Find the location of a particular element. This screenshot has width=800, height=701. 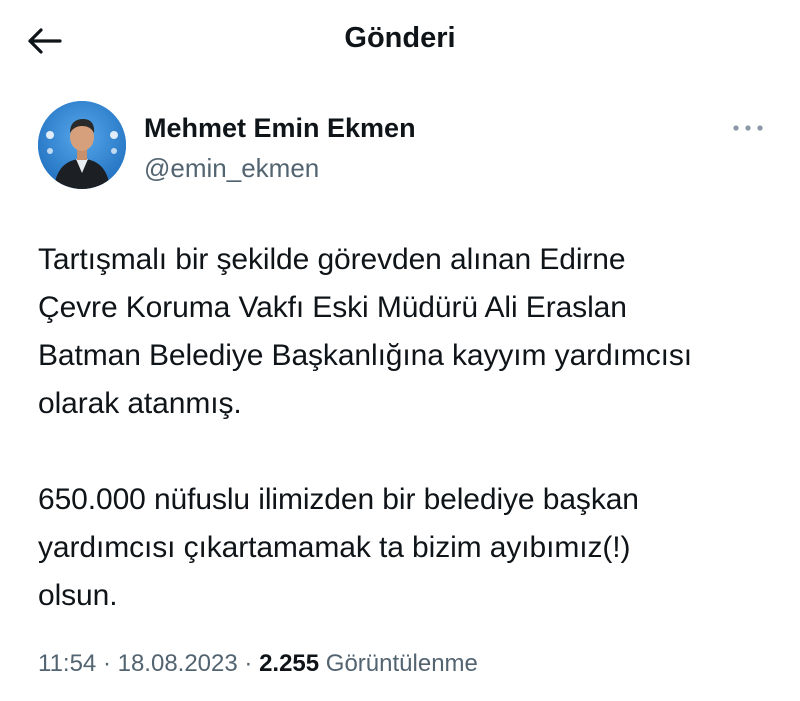

tweet-line: olarak atanmış. is located at coordinates (140, 403).